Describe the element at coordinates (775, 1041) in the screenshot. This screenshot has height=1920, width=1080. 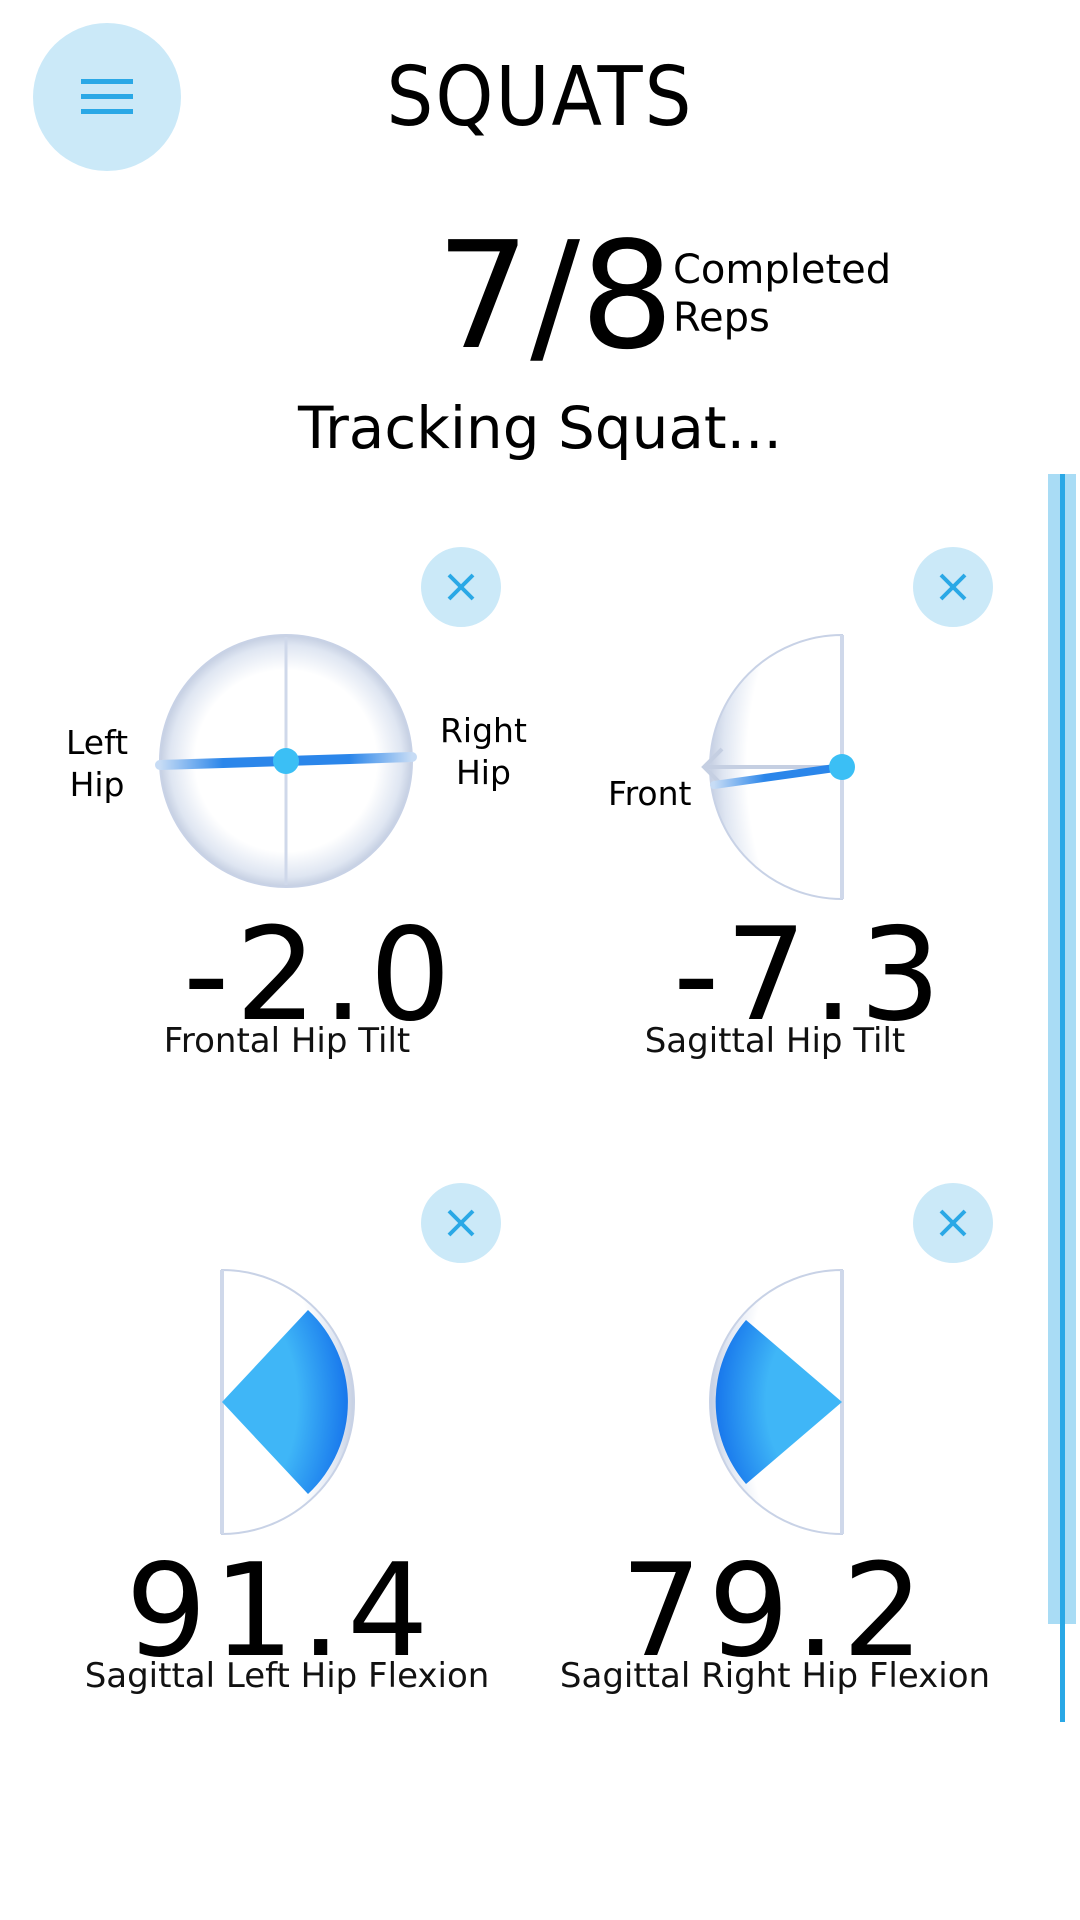
I see `sagittal-hip-tilt-label: Sagittal Hip Tilt` at that location.